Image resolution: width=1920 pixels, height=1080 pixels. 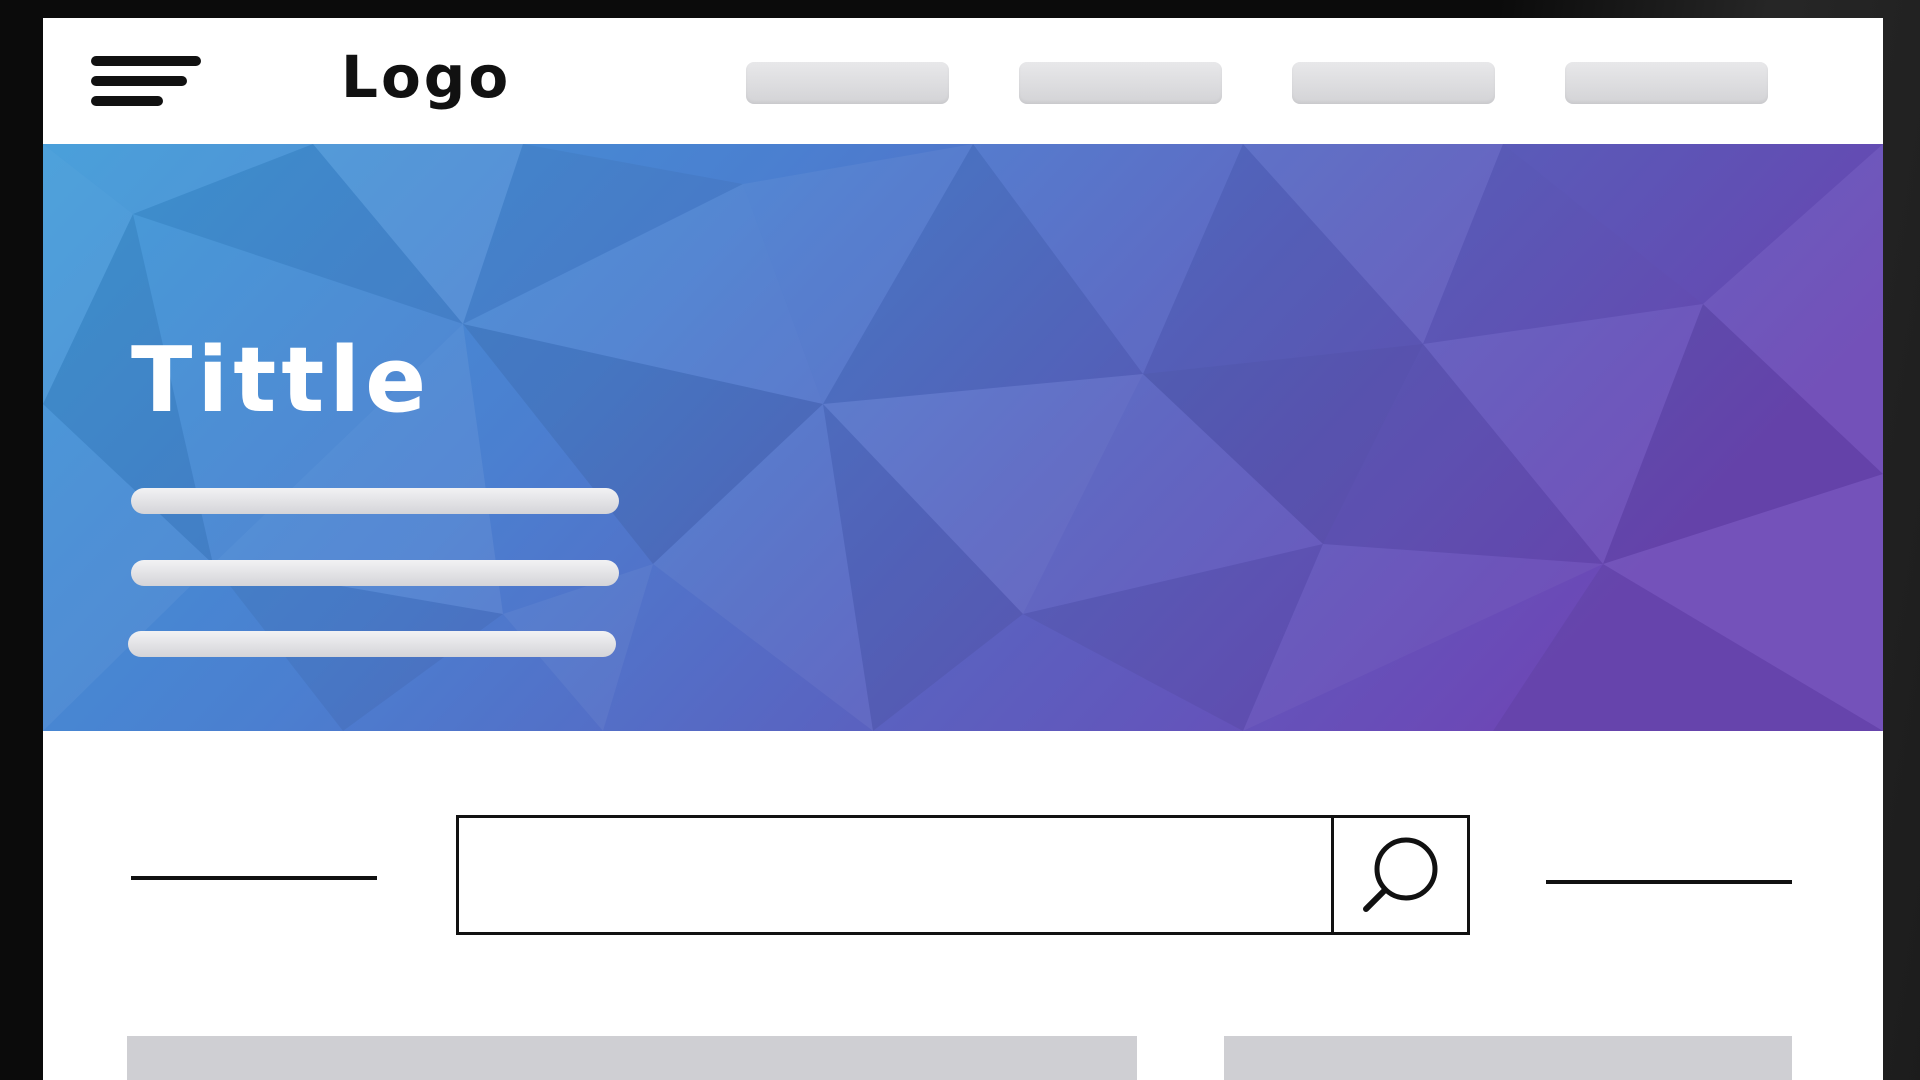 I want to click on search-input, so click(x=895, y=875).